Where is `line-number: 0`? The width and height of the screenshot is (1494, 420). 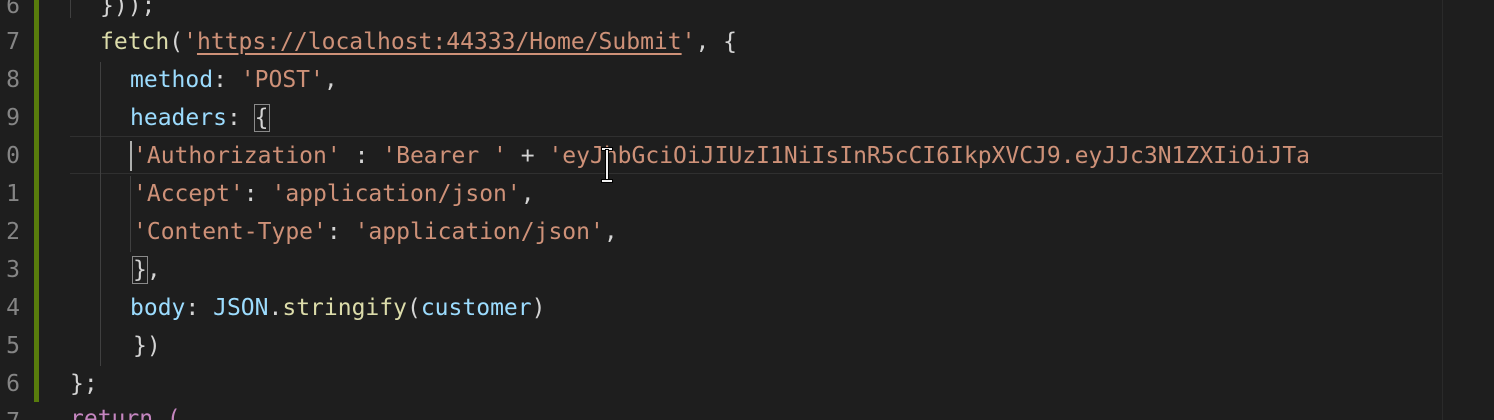
line-number: 0 is located at coordinates (13, 156).